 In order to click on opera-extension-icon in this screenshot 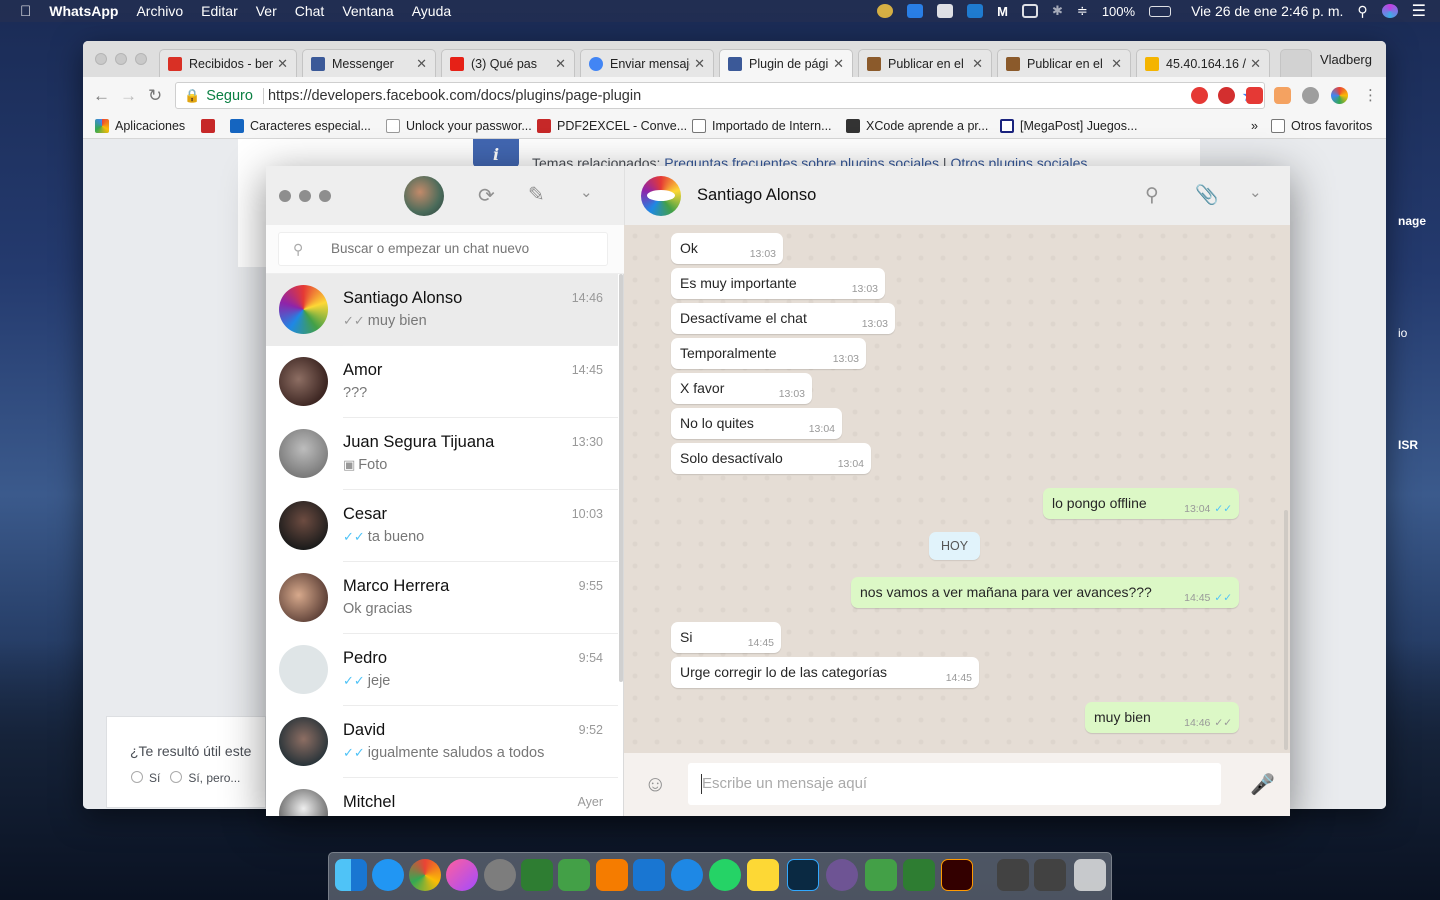, I will do `click(1199, 95)`.